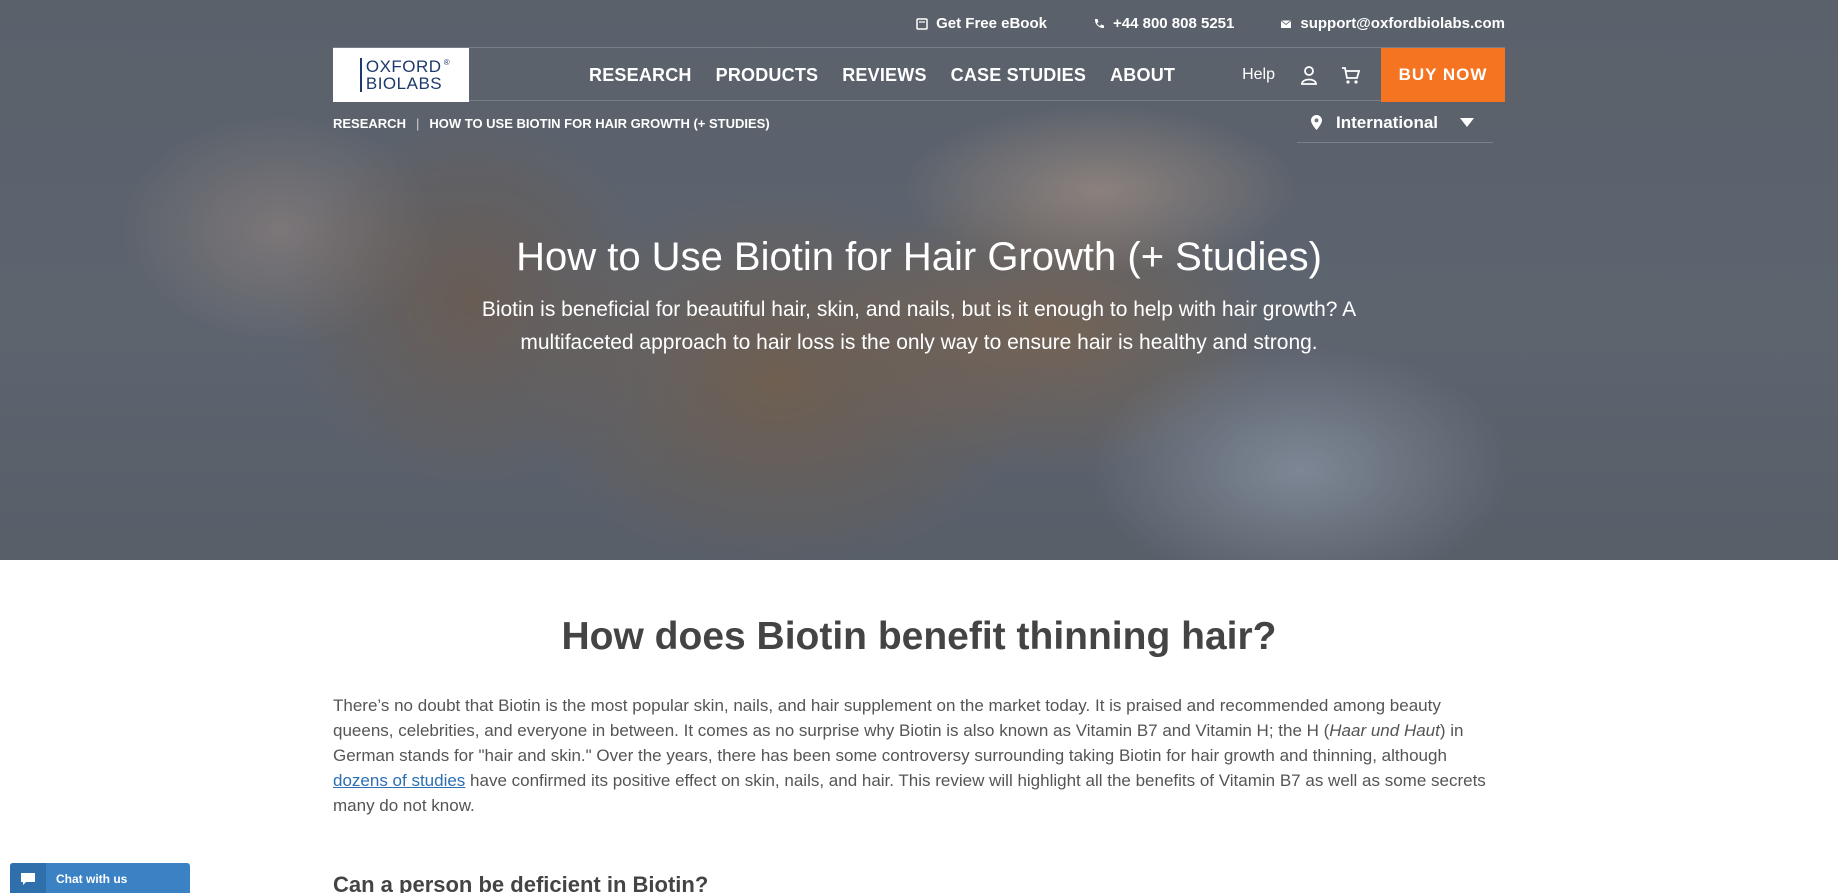 The width and height of the screenshot is (1838, 893). I want to click on nav-reviews: REVIEWS, so click(884, 75).